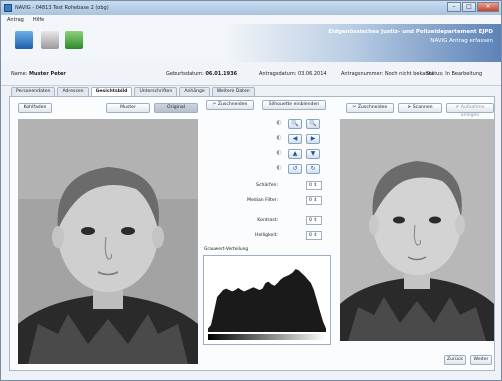 Image resolution: width=502 pixels, height=381 pixels. I want to click on name-info: Name: Muster Peter, so click(38, 74).